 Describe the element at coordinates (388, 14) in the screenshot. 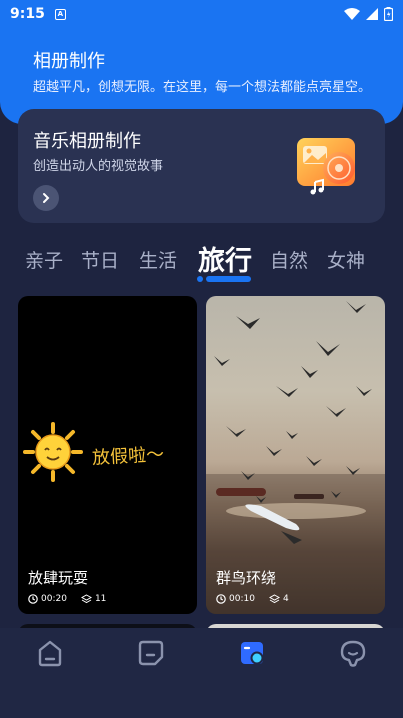

I see `battery-icon` at that location.